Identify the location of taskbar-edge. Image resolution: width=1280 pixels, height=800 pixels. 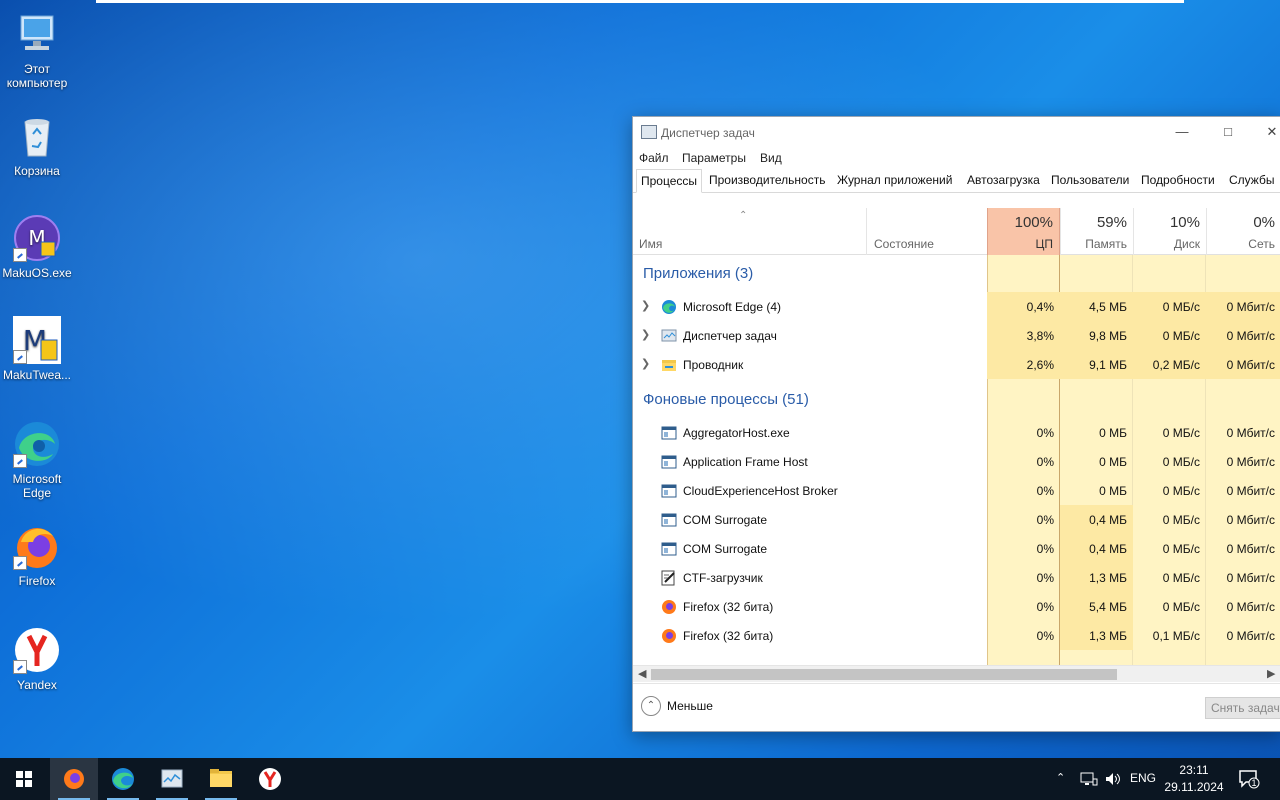
(123, 779).